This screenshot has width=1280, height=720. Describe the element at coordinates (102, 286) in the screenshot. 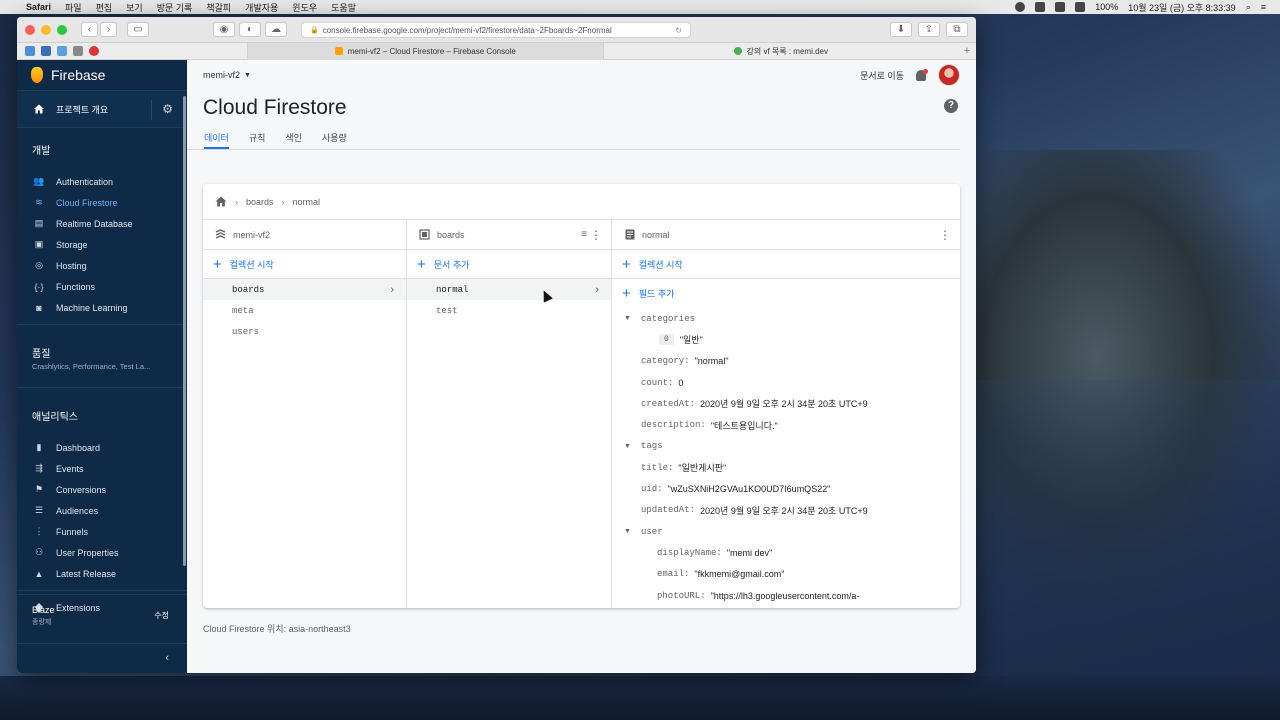

I see `sidebar-item-functions: {·} Functions` at that location.